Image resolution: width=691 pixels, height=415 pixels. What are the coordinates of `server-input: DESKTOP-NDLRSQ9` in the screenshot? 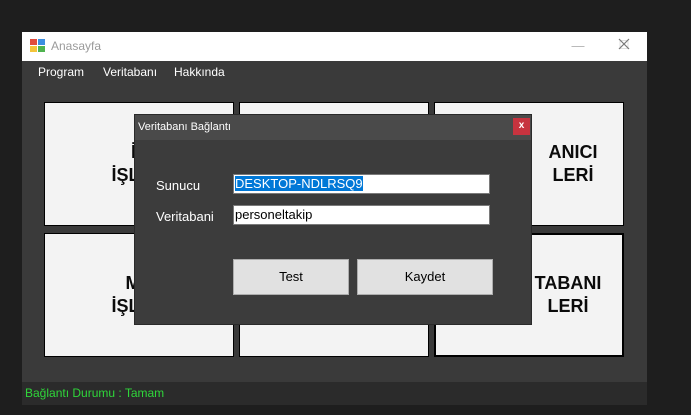 It's located at (361, 184).